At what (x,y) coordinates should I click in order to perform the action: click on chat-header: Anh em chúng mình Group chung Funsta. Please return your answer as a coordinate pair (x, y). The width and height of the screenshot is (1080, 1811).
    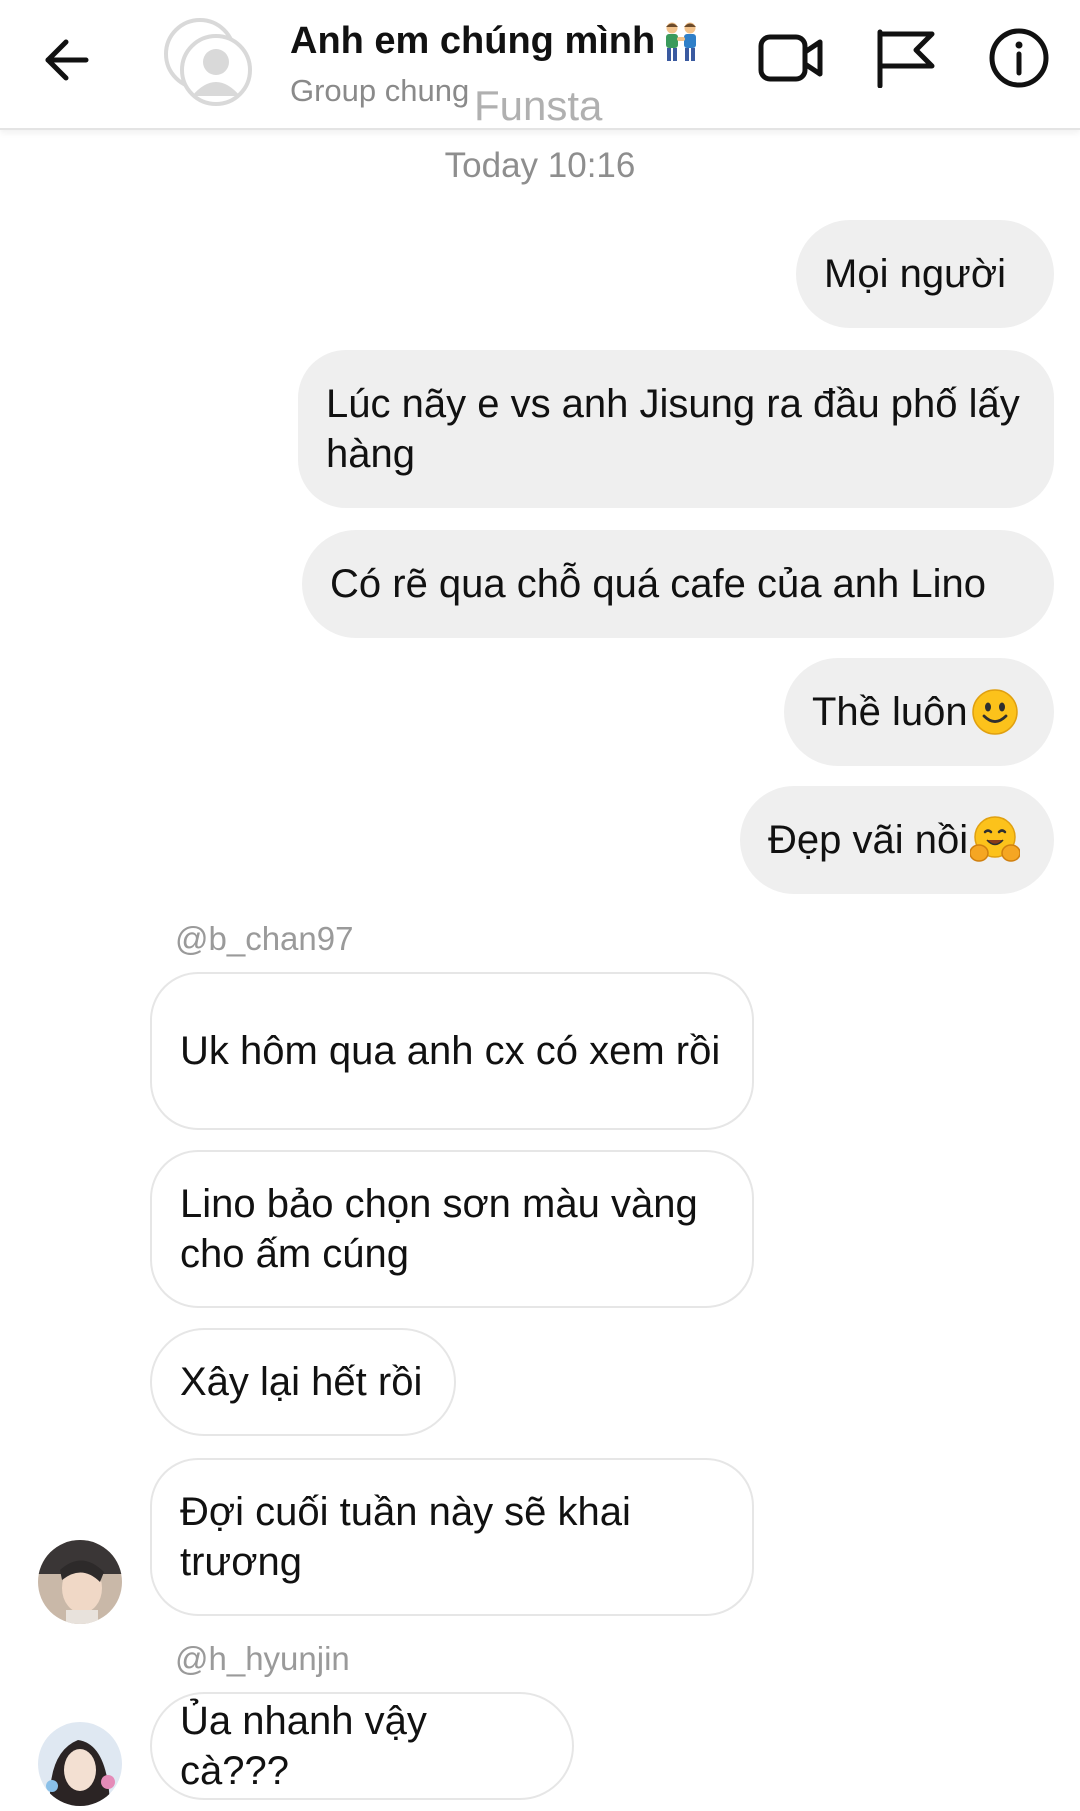
    Looking at the image, I should click on (540, 65).